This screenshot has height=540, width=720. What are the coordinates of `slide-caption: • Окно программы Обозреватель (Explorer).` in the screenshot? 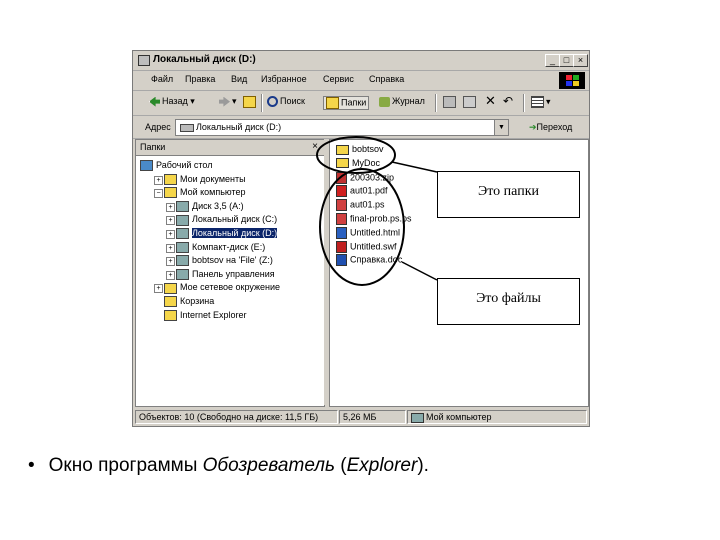 It's located at (228, 466).